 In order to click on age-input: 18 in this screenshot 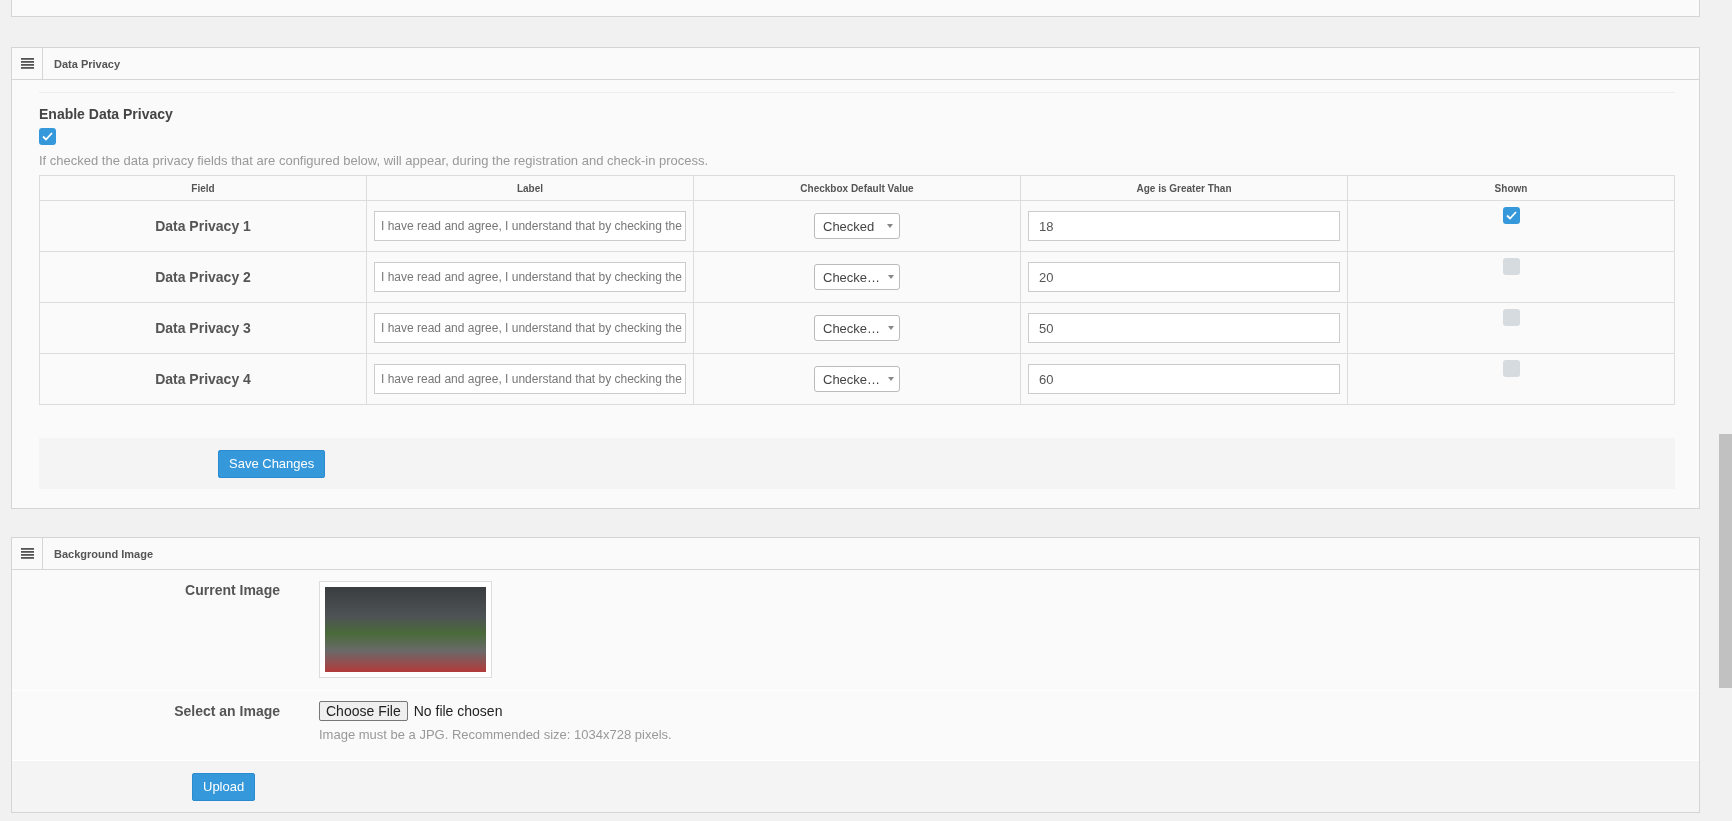, I will do `click(1184, 226)`.